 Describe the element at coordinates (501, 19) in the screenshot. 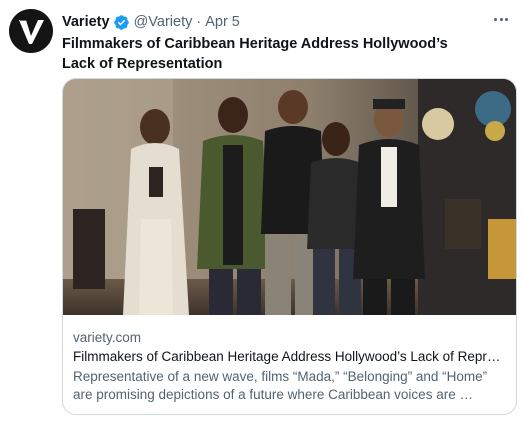

I see `more-options-icon` at that location.